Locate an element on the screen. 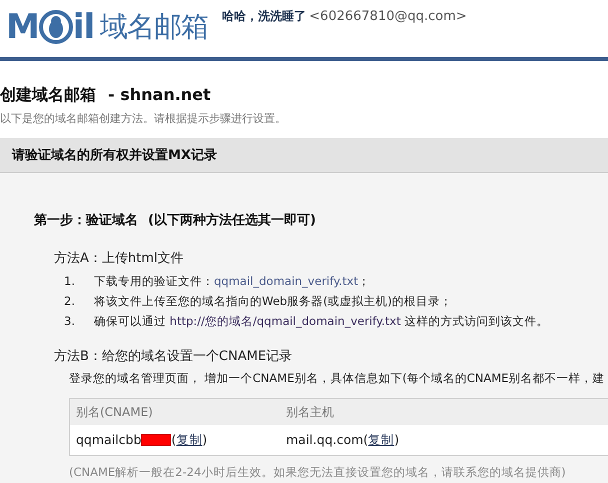  page-subtitle: 以下是您的域名邮箱创建方法。请根据提示步骤进行设置。 is located at coordinates (143, 118).